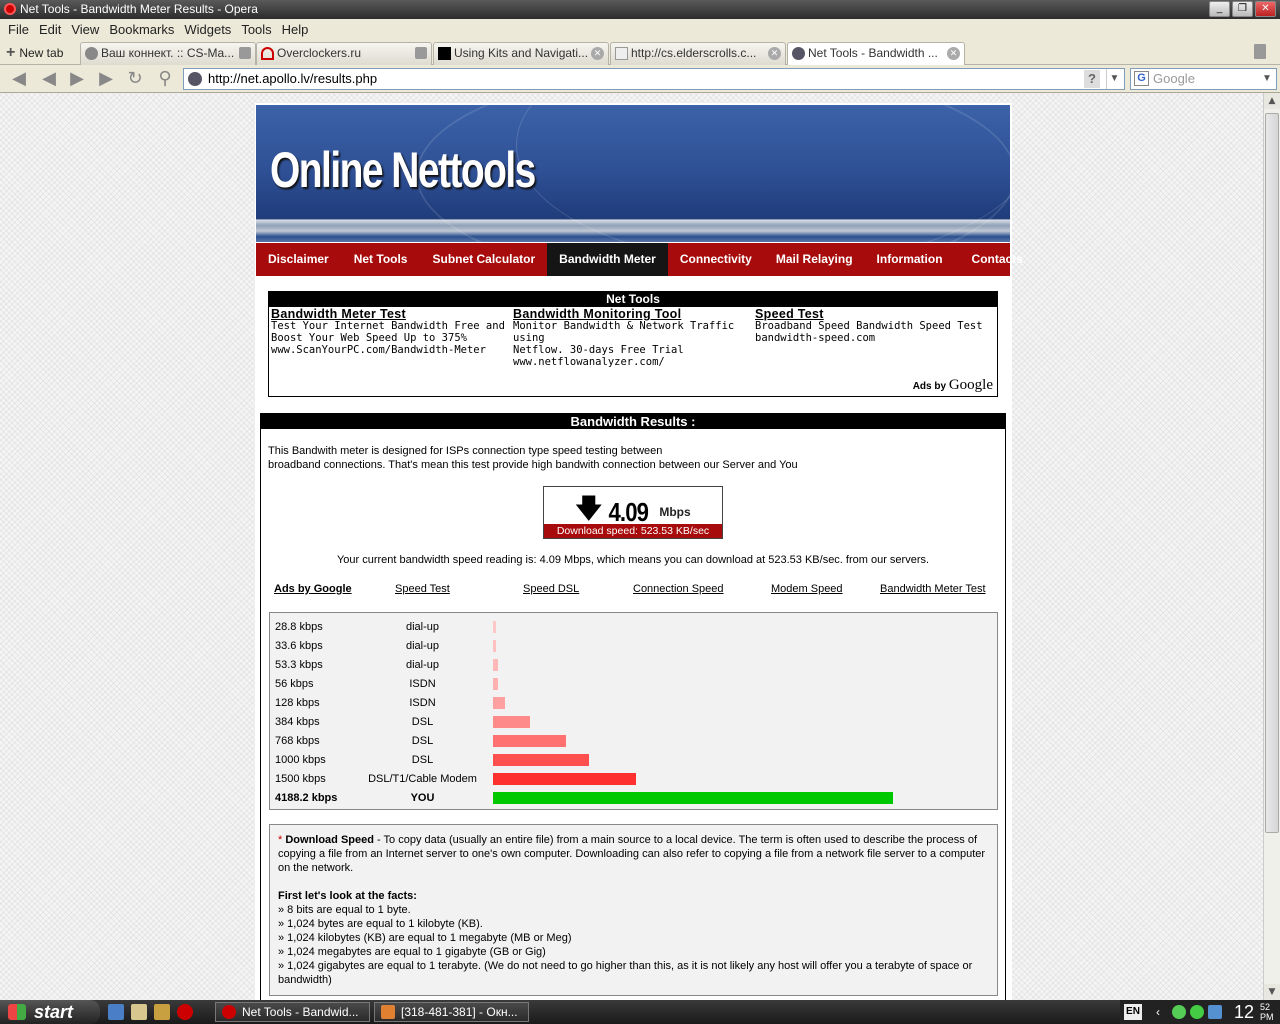  Describe the element at coordinates (678, 589) in the screenshot. I see `ad-link-connection-speed: Connection Speed` at that location.